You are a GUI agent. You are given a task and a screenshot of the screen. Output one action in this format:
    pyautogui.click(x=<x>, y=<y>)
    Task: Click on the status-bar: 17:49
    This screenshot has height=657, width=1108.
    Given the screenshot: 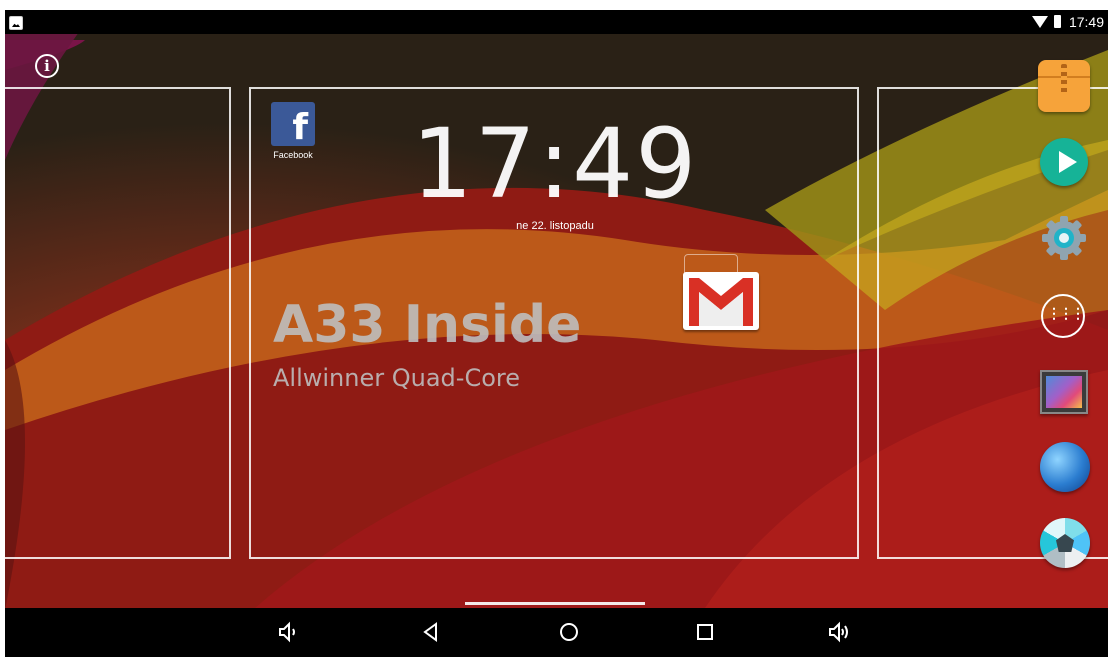 What is the action you would take?
    pyautogui.click(x=556, y=22)
    